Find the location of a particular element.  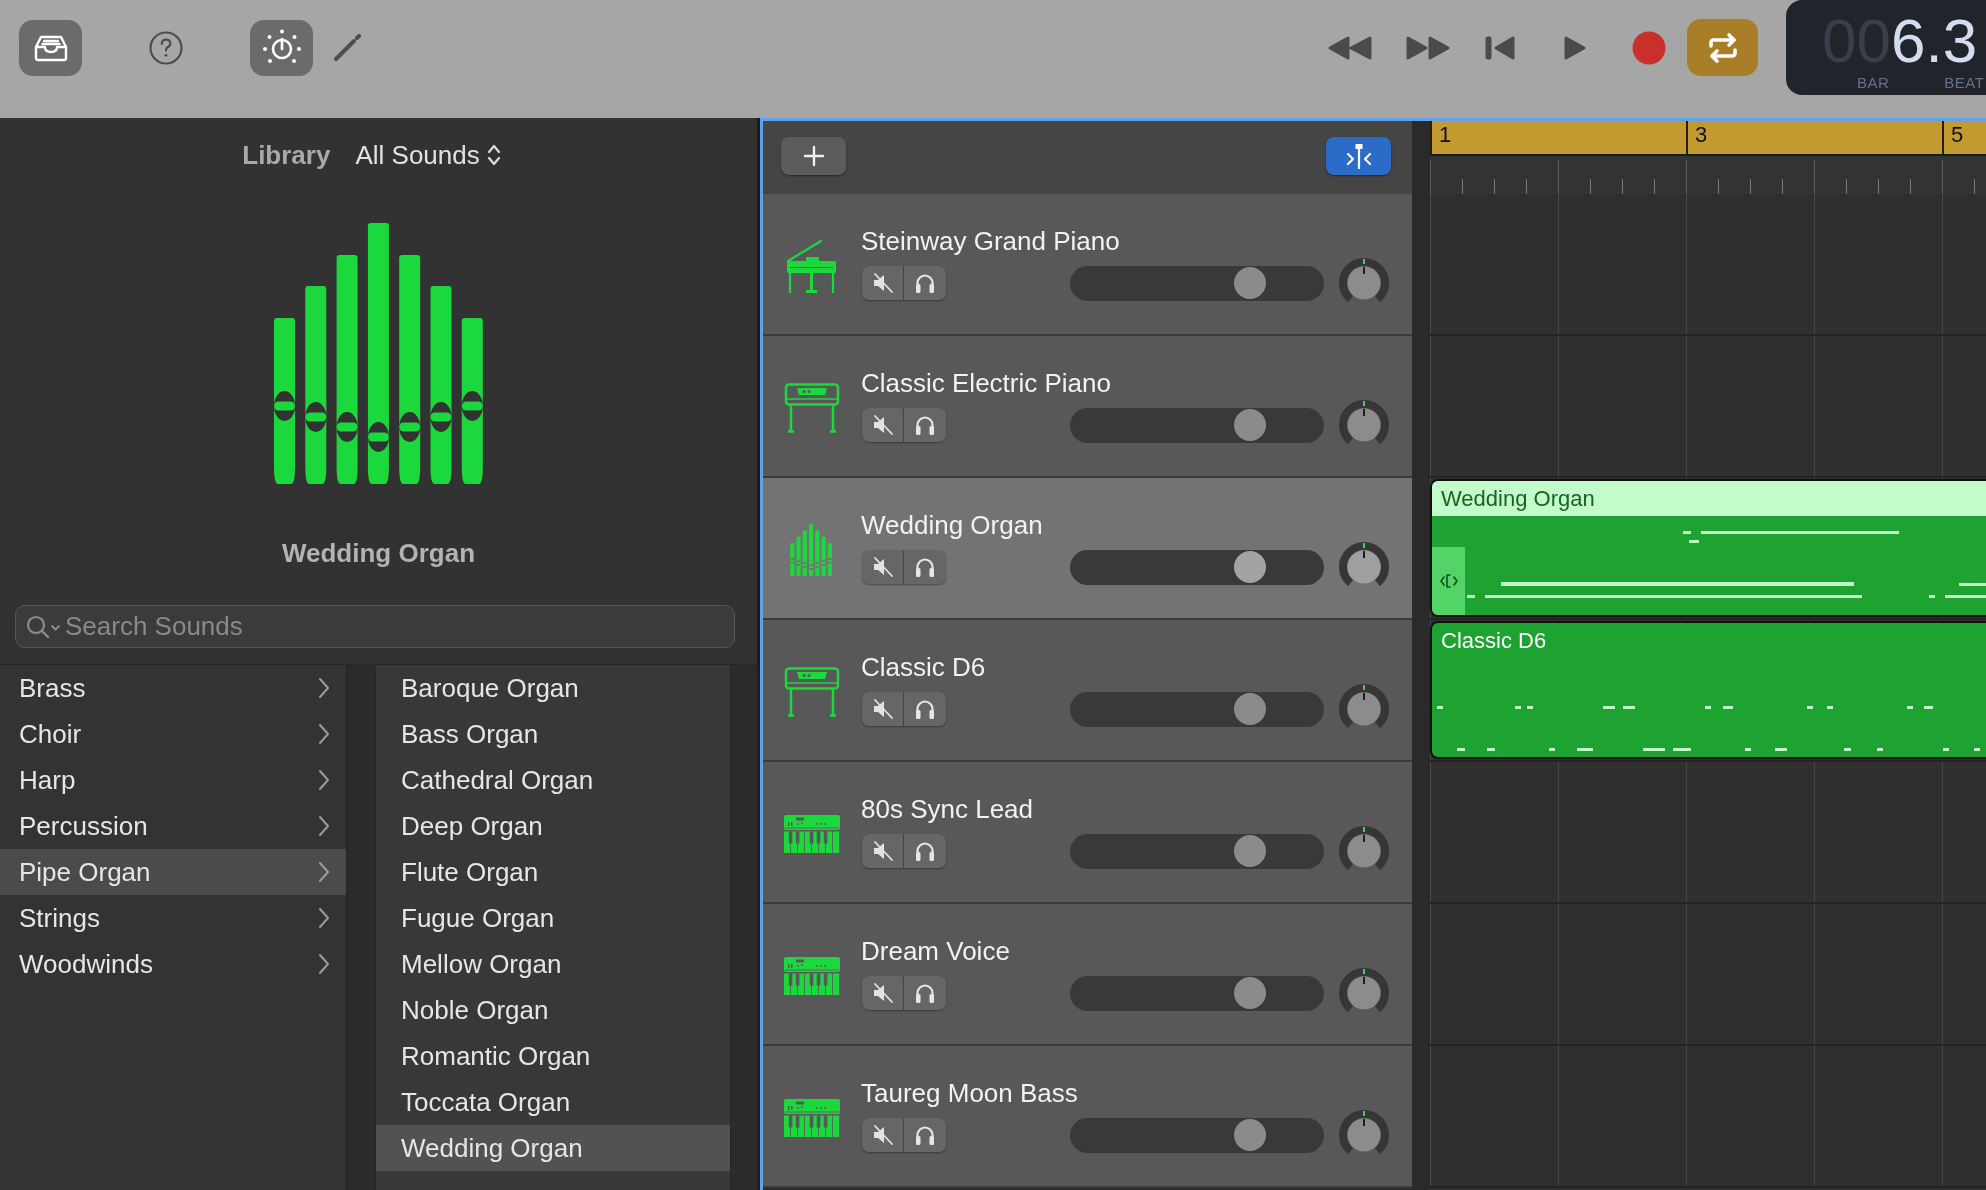

sound-item: Mellow Organ is located at coordinates (553, 964).